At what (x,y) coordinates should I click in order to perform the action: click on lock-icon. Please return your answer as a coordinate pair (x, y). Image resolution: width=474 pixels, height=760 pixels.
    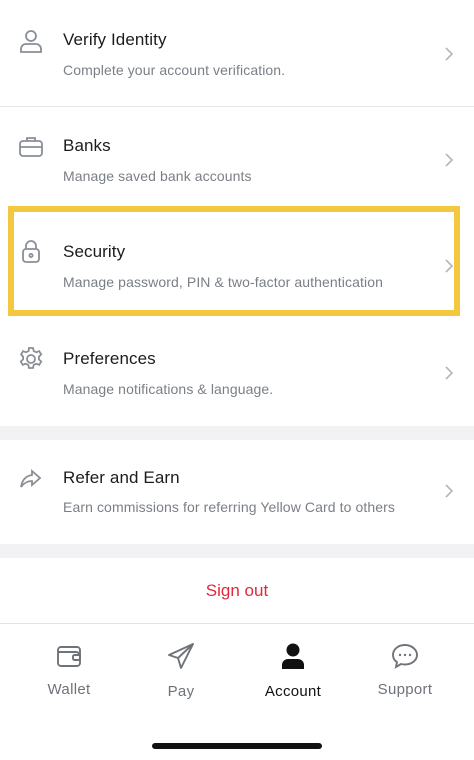
    Looking at the image, I should click on (31, 251).